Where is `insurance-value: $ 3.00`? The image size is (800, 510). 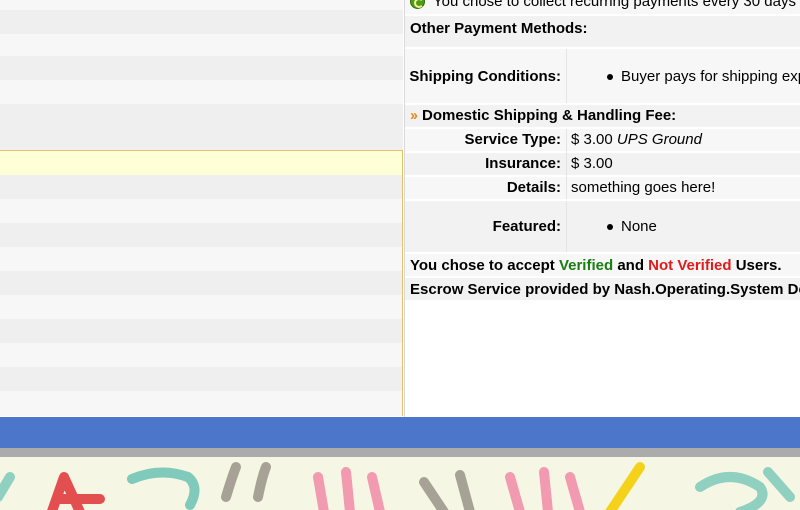 insurance-value: $ 3.00 is located at coordinates (592, 163).